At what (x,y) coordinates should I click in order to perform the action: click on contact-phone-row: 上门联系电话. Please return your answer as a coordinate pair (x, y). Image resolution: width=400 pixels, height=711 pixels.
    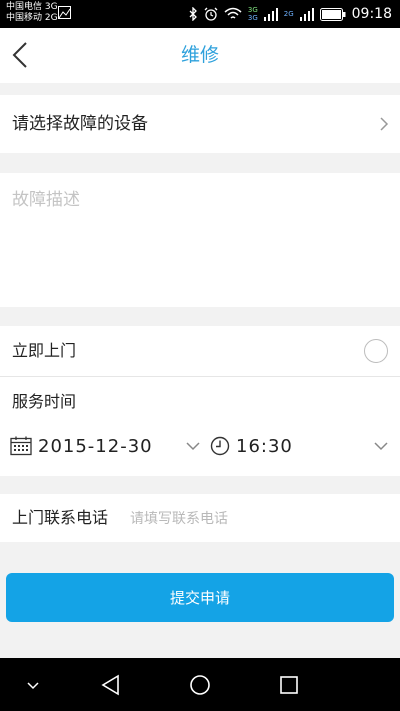
    Looking at the image, I should click on (200, 518).